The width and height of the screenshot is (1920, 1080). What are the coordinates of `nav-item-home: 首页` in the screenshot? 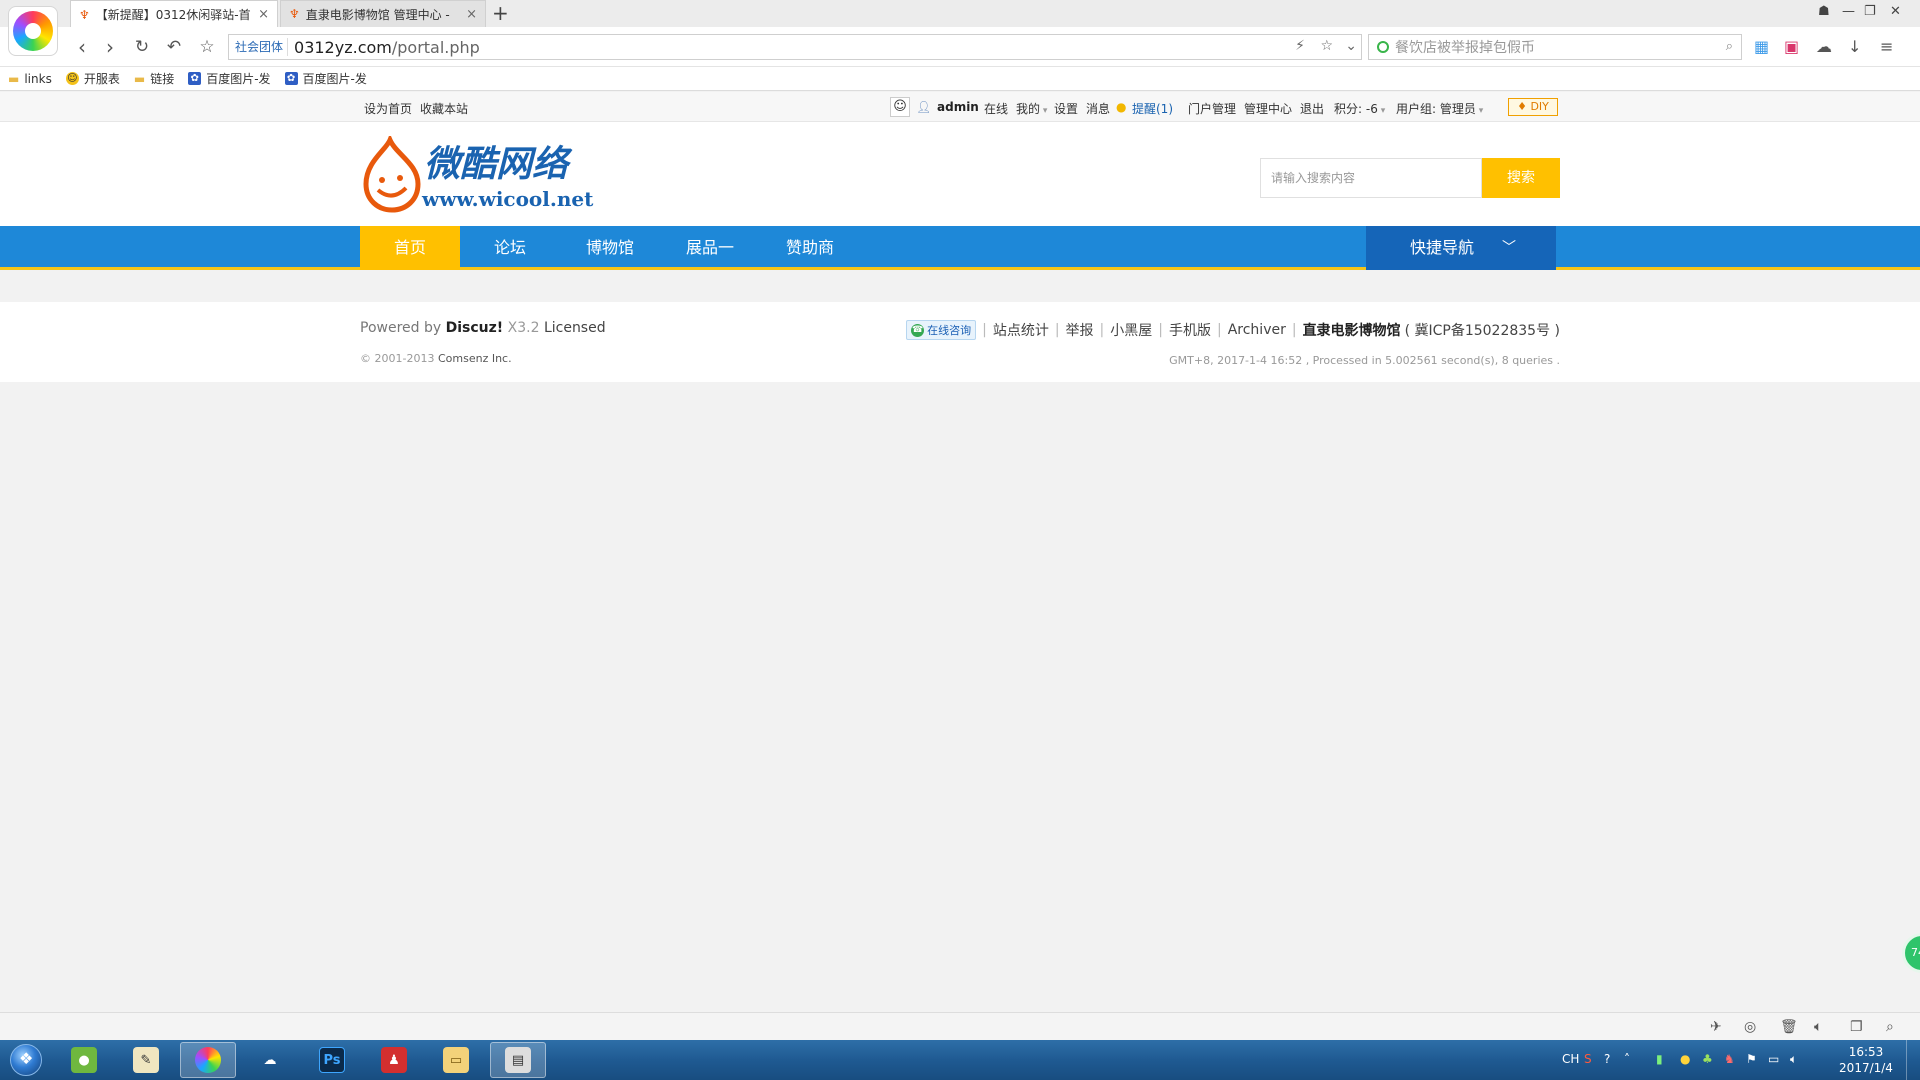 It's located at (410, 248).